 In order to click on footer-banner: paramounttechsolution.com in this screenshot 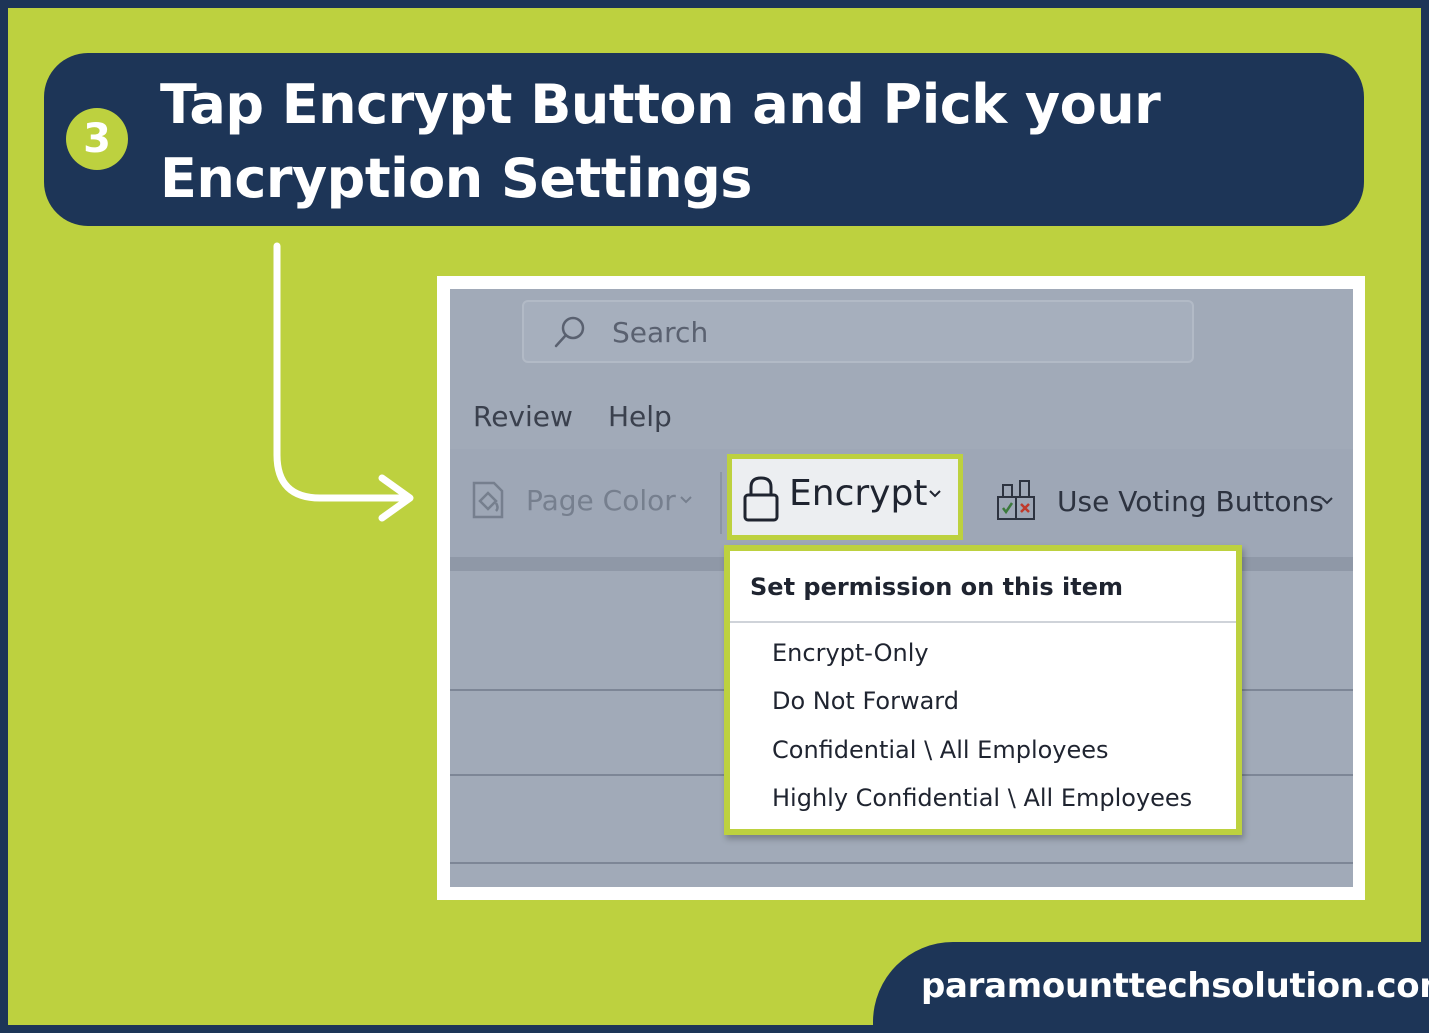, I will do `click(1151, 987)`.